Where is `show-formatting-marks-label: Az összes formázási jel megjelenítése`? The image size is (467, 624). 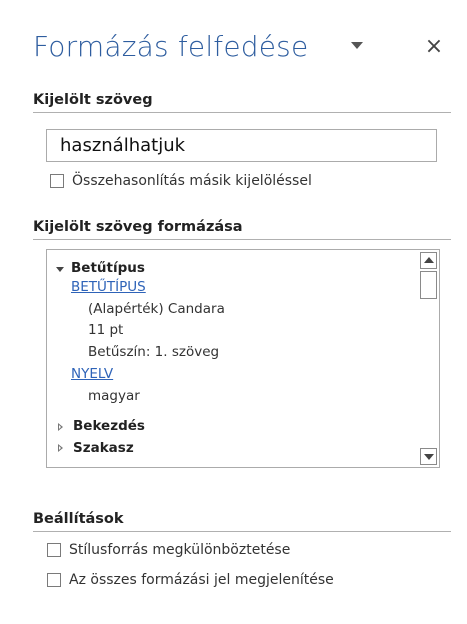 show-formatting-marks-label: Az összes formázási jel megjelenítése is located at coordinates (201, 580).